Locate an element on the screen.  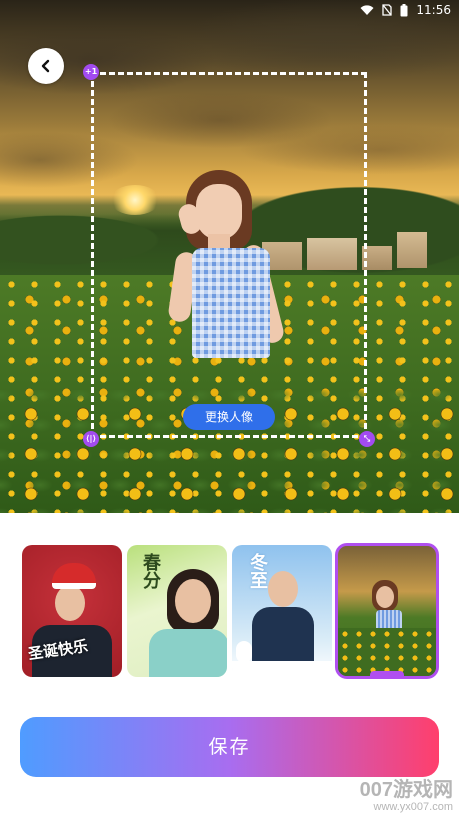
resize-handle: ⤡ is located at coordinates (367, 439).